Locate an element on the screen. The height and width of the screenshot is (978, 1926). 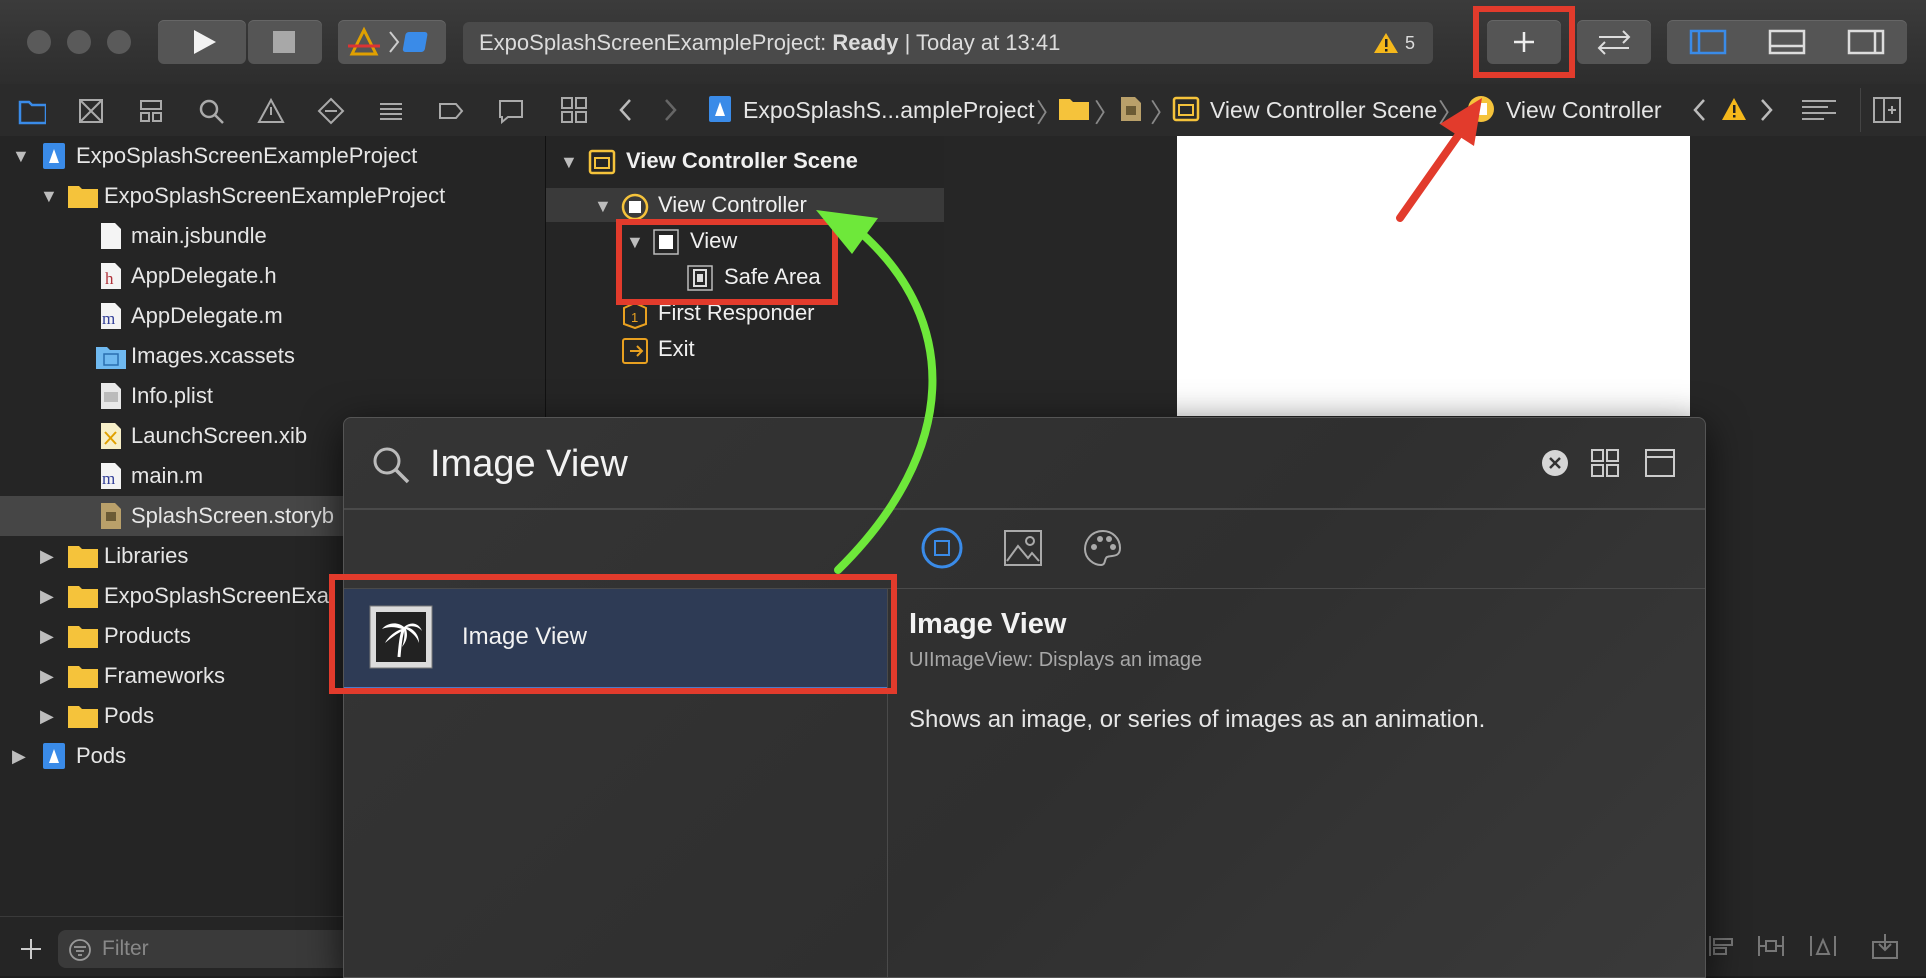
outline-scene: View Controller Scene is located at coordinates (742, 161).